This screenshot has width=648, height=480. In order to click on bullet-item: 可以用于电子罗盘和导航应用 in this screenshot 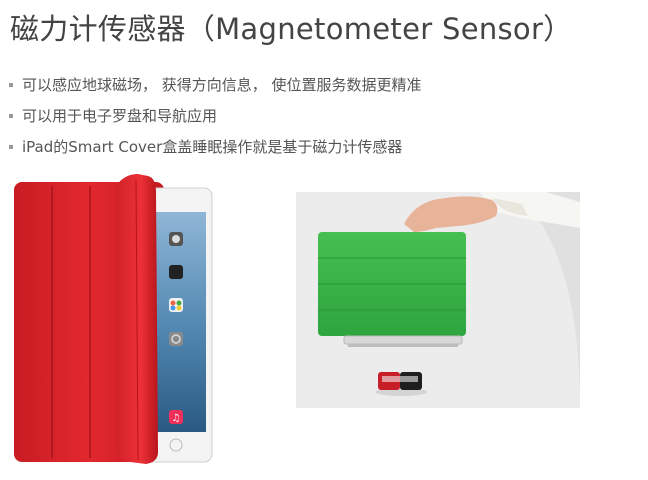, I will do `click(215, 120)`.